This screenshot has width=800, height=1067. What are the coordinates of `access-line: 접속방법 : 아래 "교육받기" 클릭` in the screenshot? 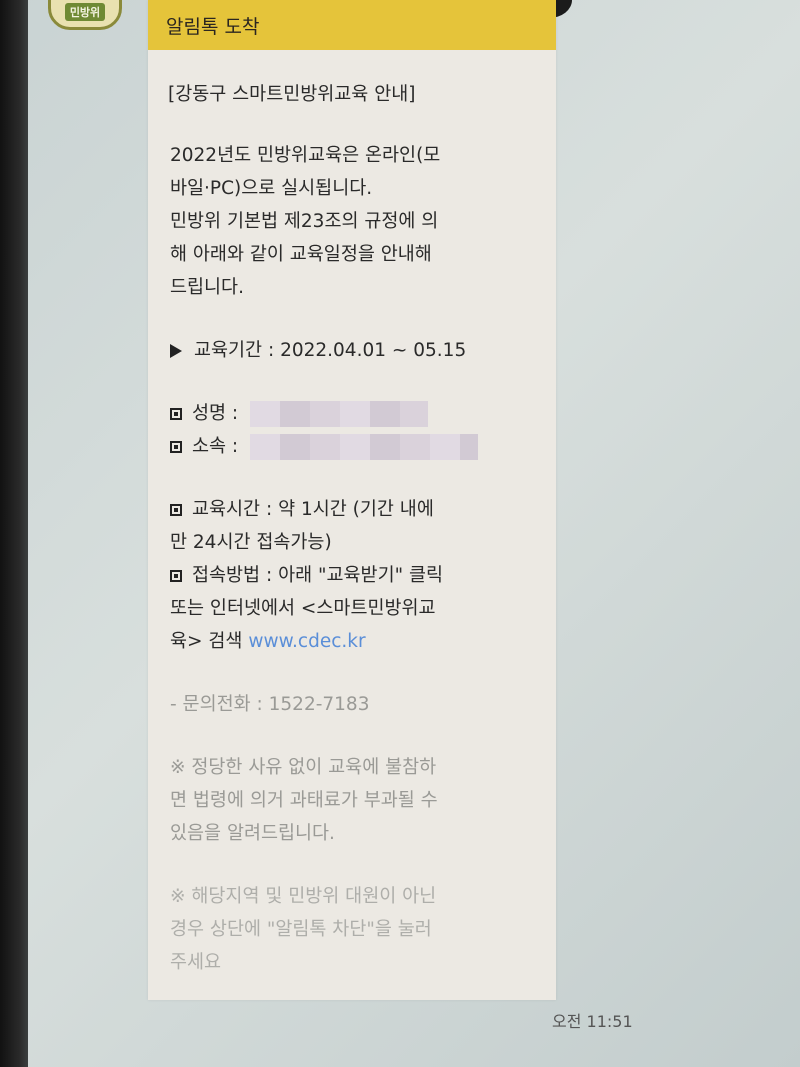 It's located at (318, 575).